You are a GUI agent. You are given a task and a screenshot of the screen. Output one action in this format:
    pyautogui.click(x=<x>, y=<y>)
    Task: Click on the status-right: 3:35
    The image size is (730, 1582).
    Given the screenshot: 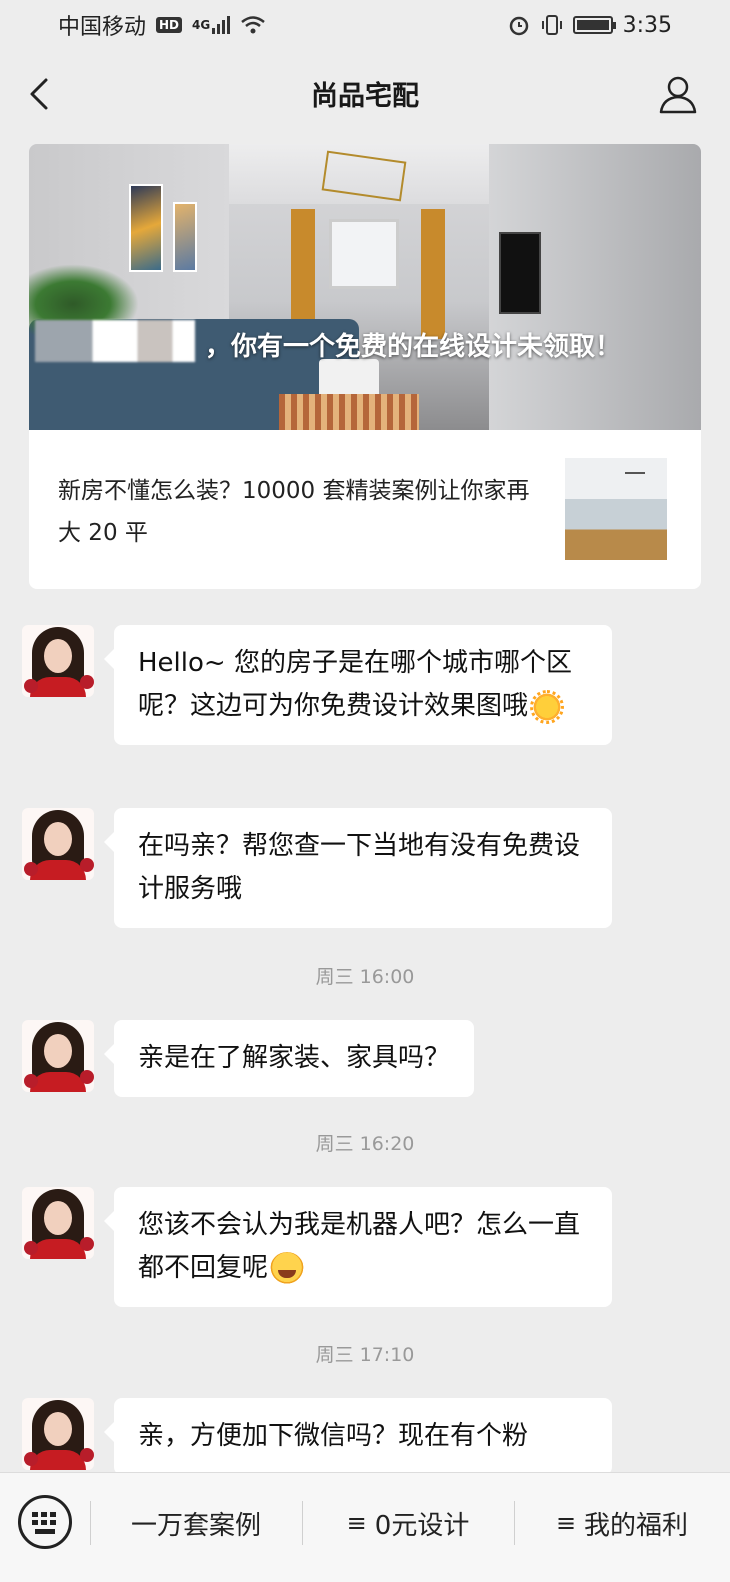 What is the action you would take?
    pyautogui.click(x=589, y=25)
    